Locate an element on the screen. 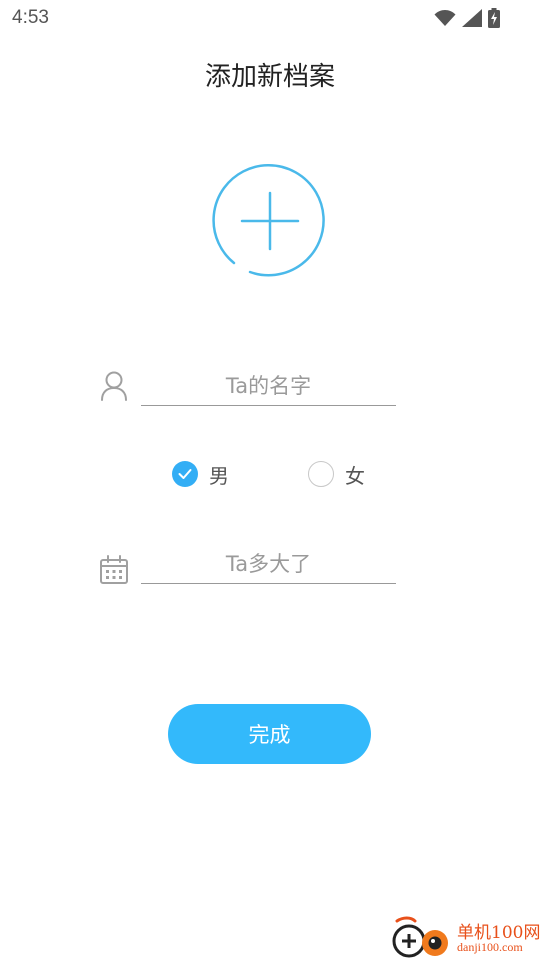 The image size is (540, 960). add-avatar-button is located at coordinates (270, 221).